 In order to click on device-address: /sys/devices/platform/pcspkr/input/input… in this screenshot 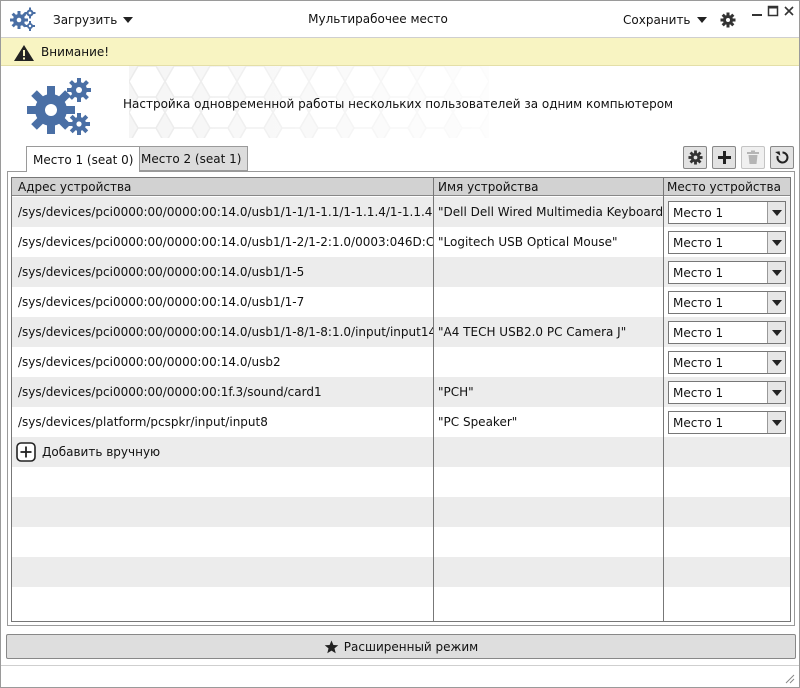, I will do `click(143, 422)`.